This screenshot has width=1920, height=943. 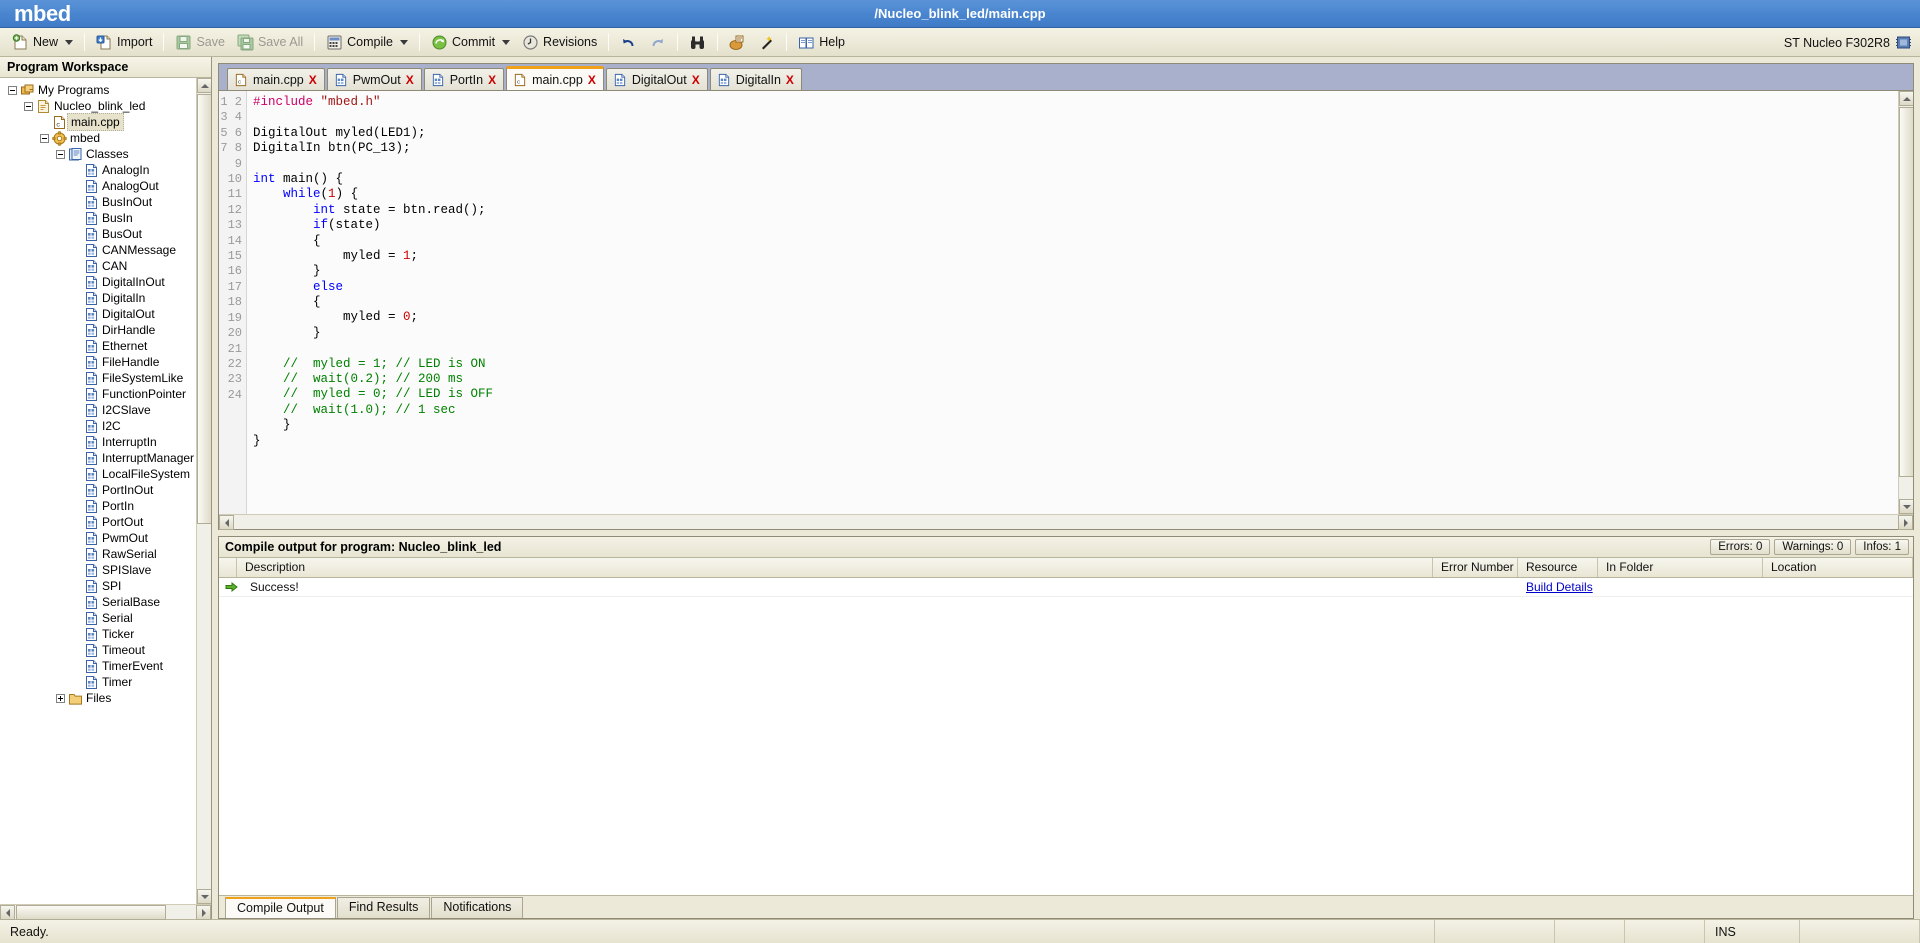 I want to click on tree-item-mbed: mbed, so click(x=98, y=138).